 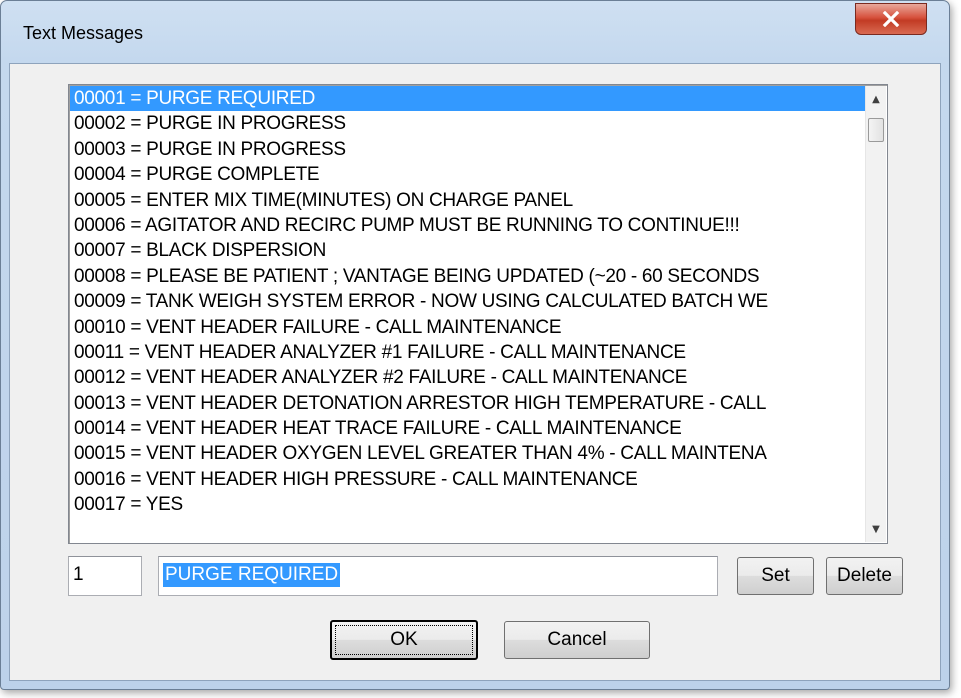 I want to click on title-bar: Text Messages, so click(x=475, y=32).